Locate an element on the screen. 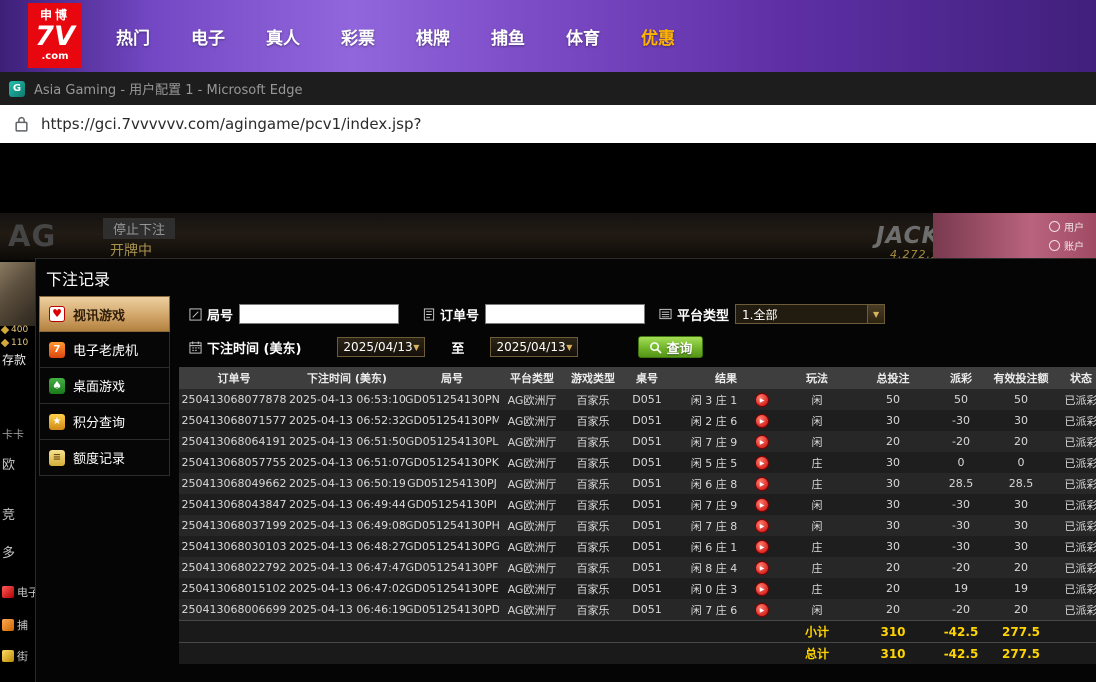 This screenshot has width=1096, height=682. strip-item: 存款 is located at coordinates (14, 359).